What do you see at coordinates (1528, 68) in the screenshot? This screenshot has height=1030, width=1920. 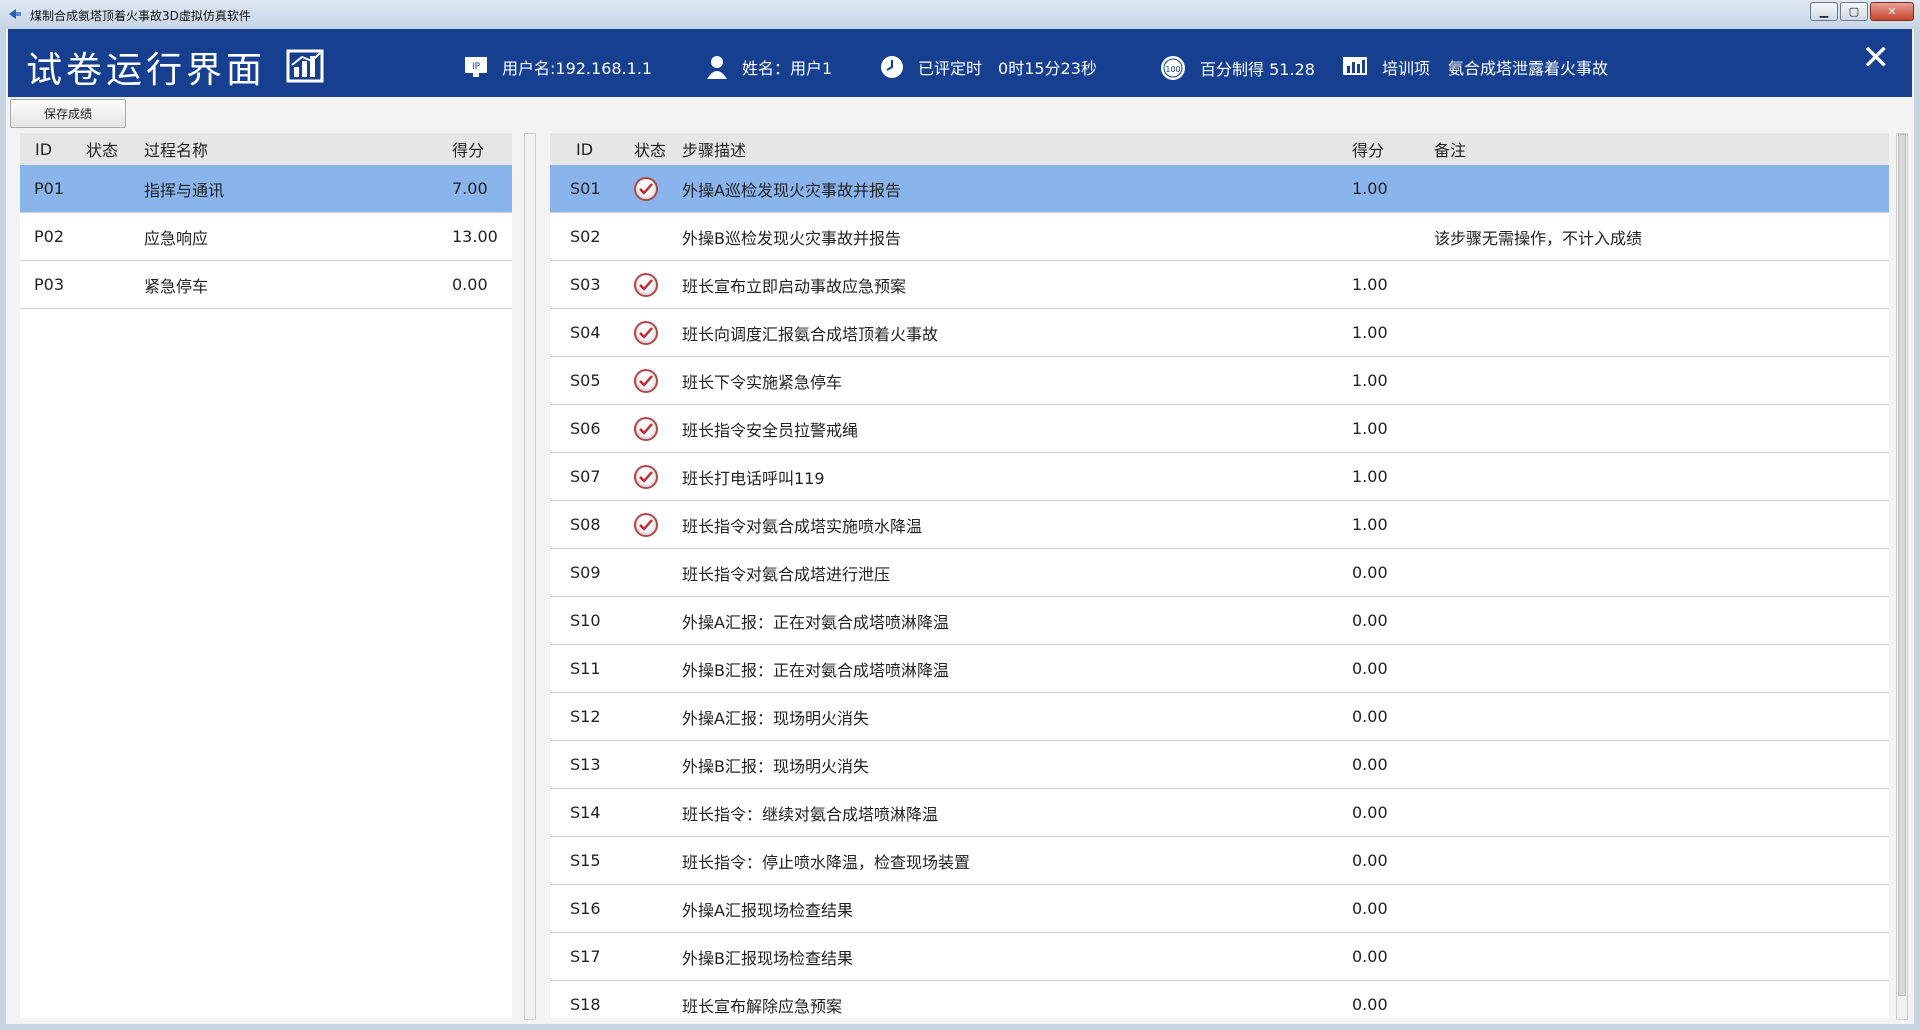 I see `training-value: 氨合成塔泄露着火事故` at bounding box center [1528, 68].